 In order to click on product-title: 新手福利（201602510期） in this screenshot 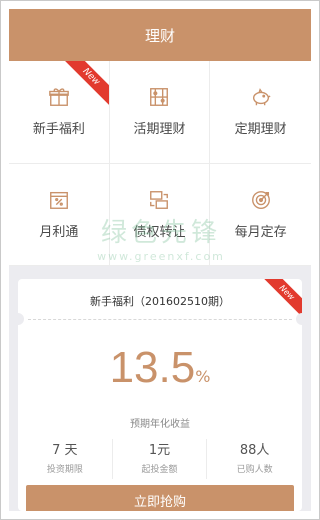, I will do `click(160, 301)`.